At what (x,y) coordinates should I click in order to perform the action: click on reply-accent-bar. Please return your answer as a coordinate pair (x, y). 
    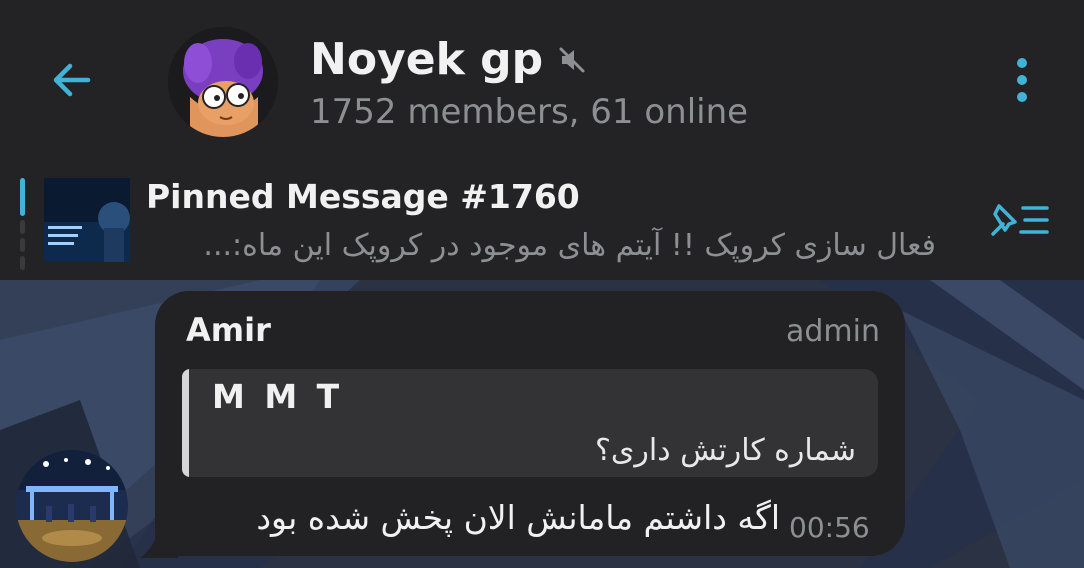
    Looking at the image, I should click on (185, 423).